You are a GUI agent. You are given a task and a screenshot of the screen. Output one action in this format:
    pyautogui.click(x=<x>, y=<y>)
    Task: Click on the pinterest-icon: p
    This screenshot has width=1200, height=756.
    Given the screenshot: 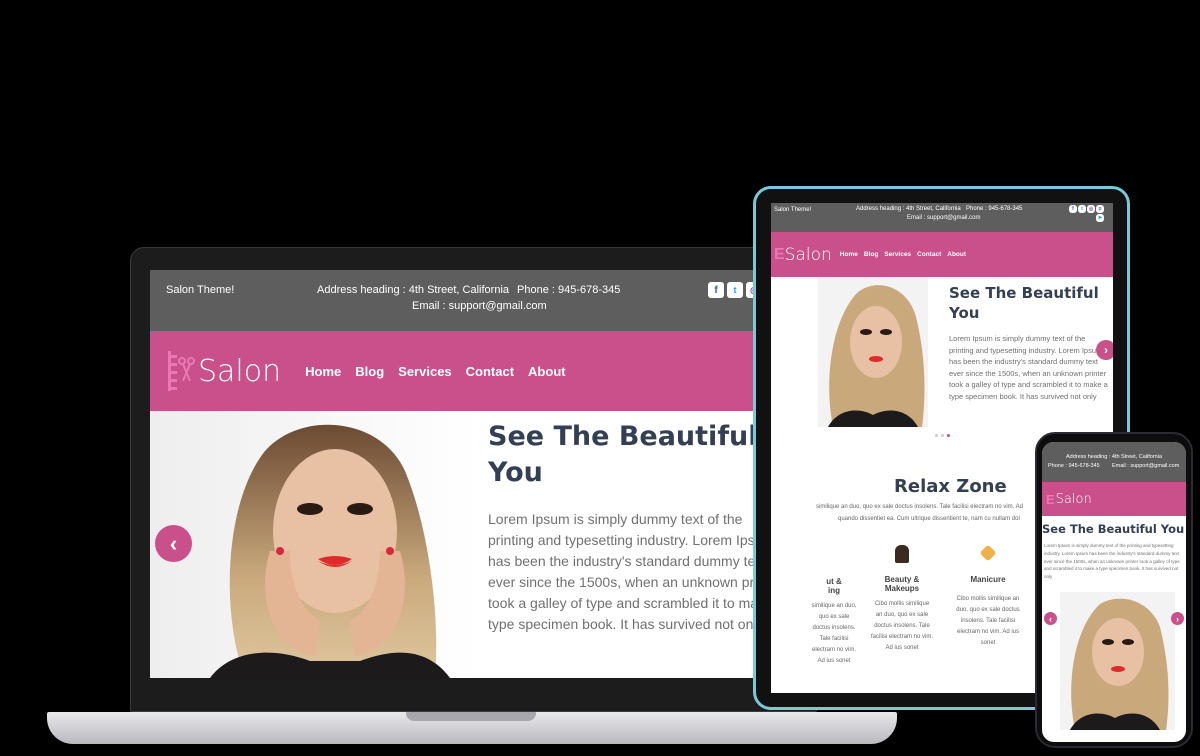 What is the action you would take?
    pyautogui.click(x=1100, y=209)
    